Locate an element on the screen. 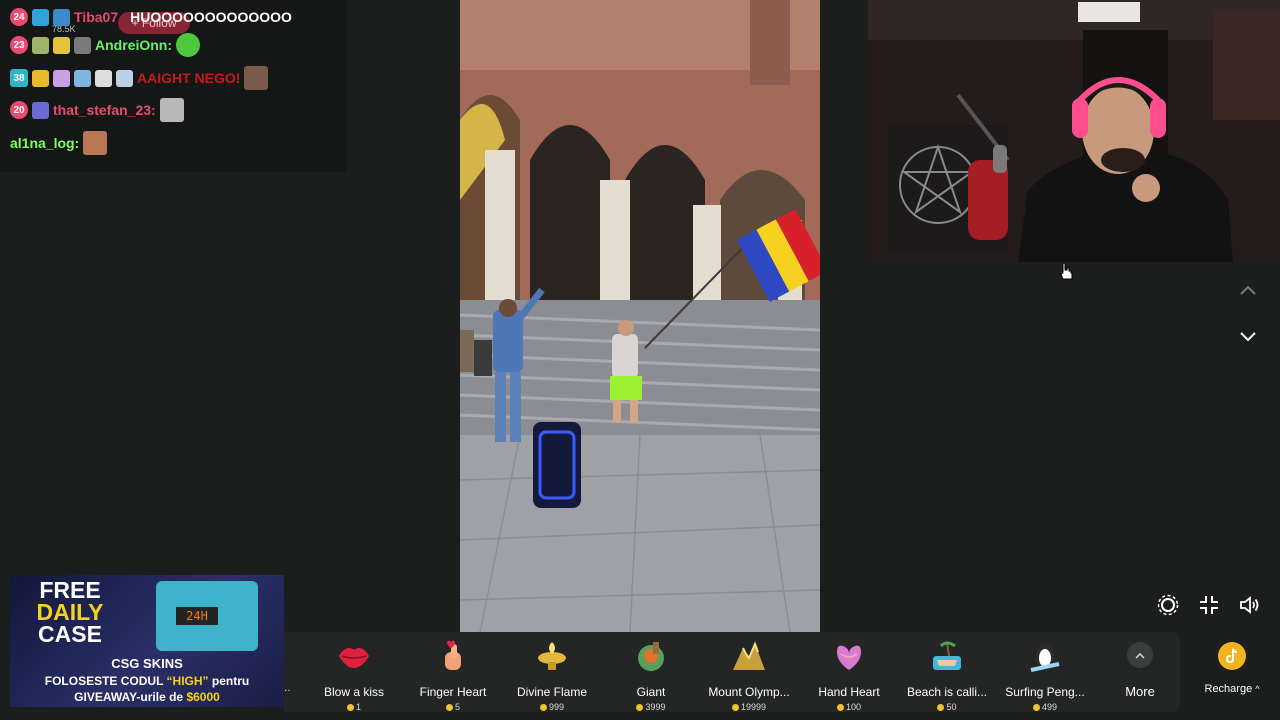 The height and width of the screenshot is (720, 1280). recharge-label: Recharge ^ is located at coordinates (1232, 689).